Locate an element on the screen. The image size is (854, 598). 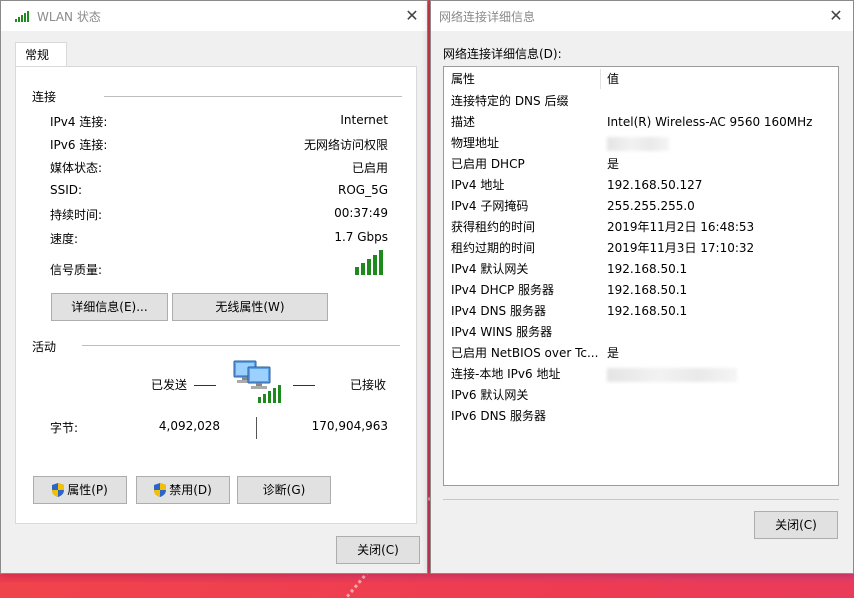
list-item: IPv4 默认网关 192.168.50.1 is located at coordinates (641, 269).